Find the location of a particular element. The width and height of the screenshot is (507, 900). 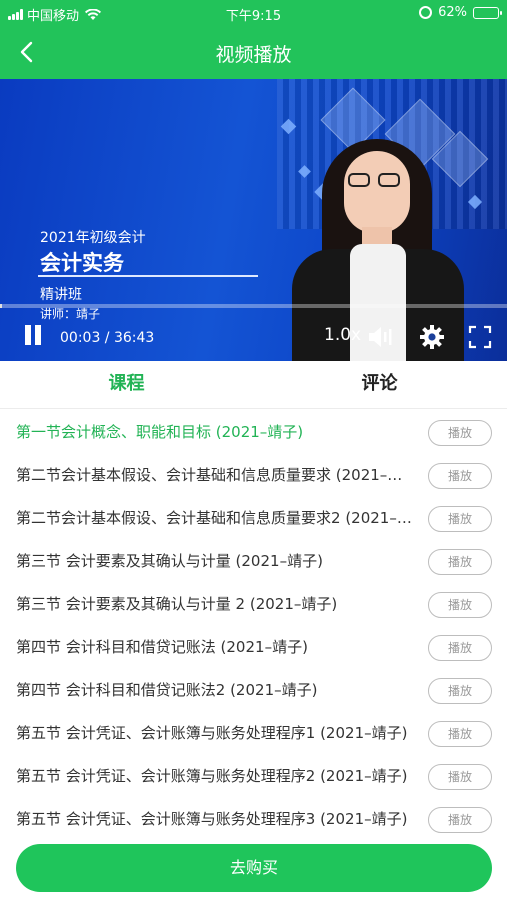

lesson-title: 第五节 会计凭证、会计账簿与账务处理程序2 (2021–靖子) is located at coordinates (212, 776).